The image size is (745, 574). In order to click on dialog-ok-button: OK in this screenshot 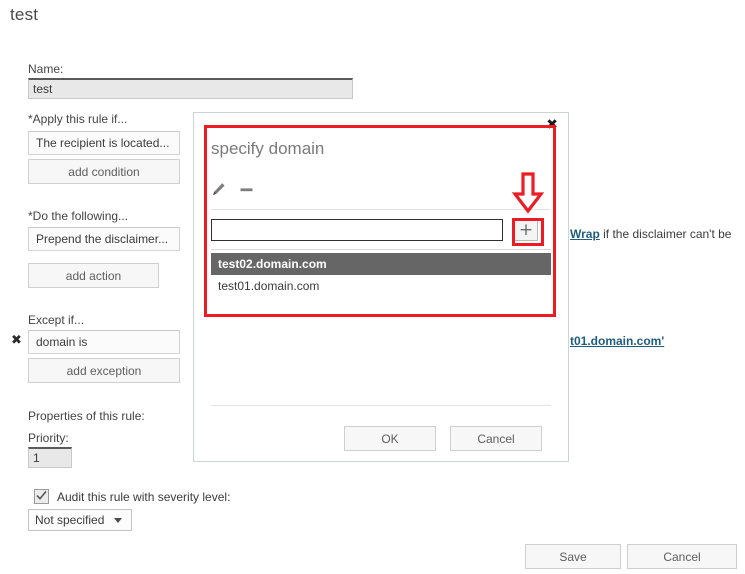, I will do `click(390, 438)`.